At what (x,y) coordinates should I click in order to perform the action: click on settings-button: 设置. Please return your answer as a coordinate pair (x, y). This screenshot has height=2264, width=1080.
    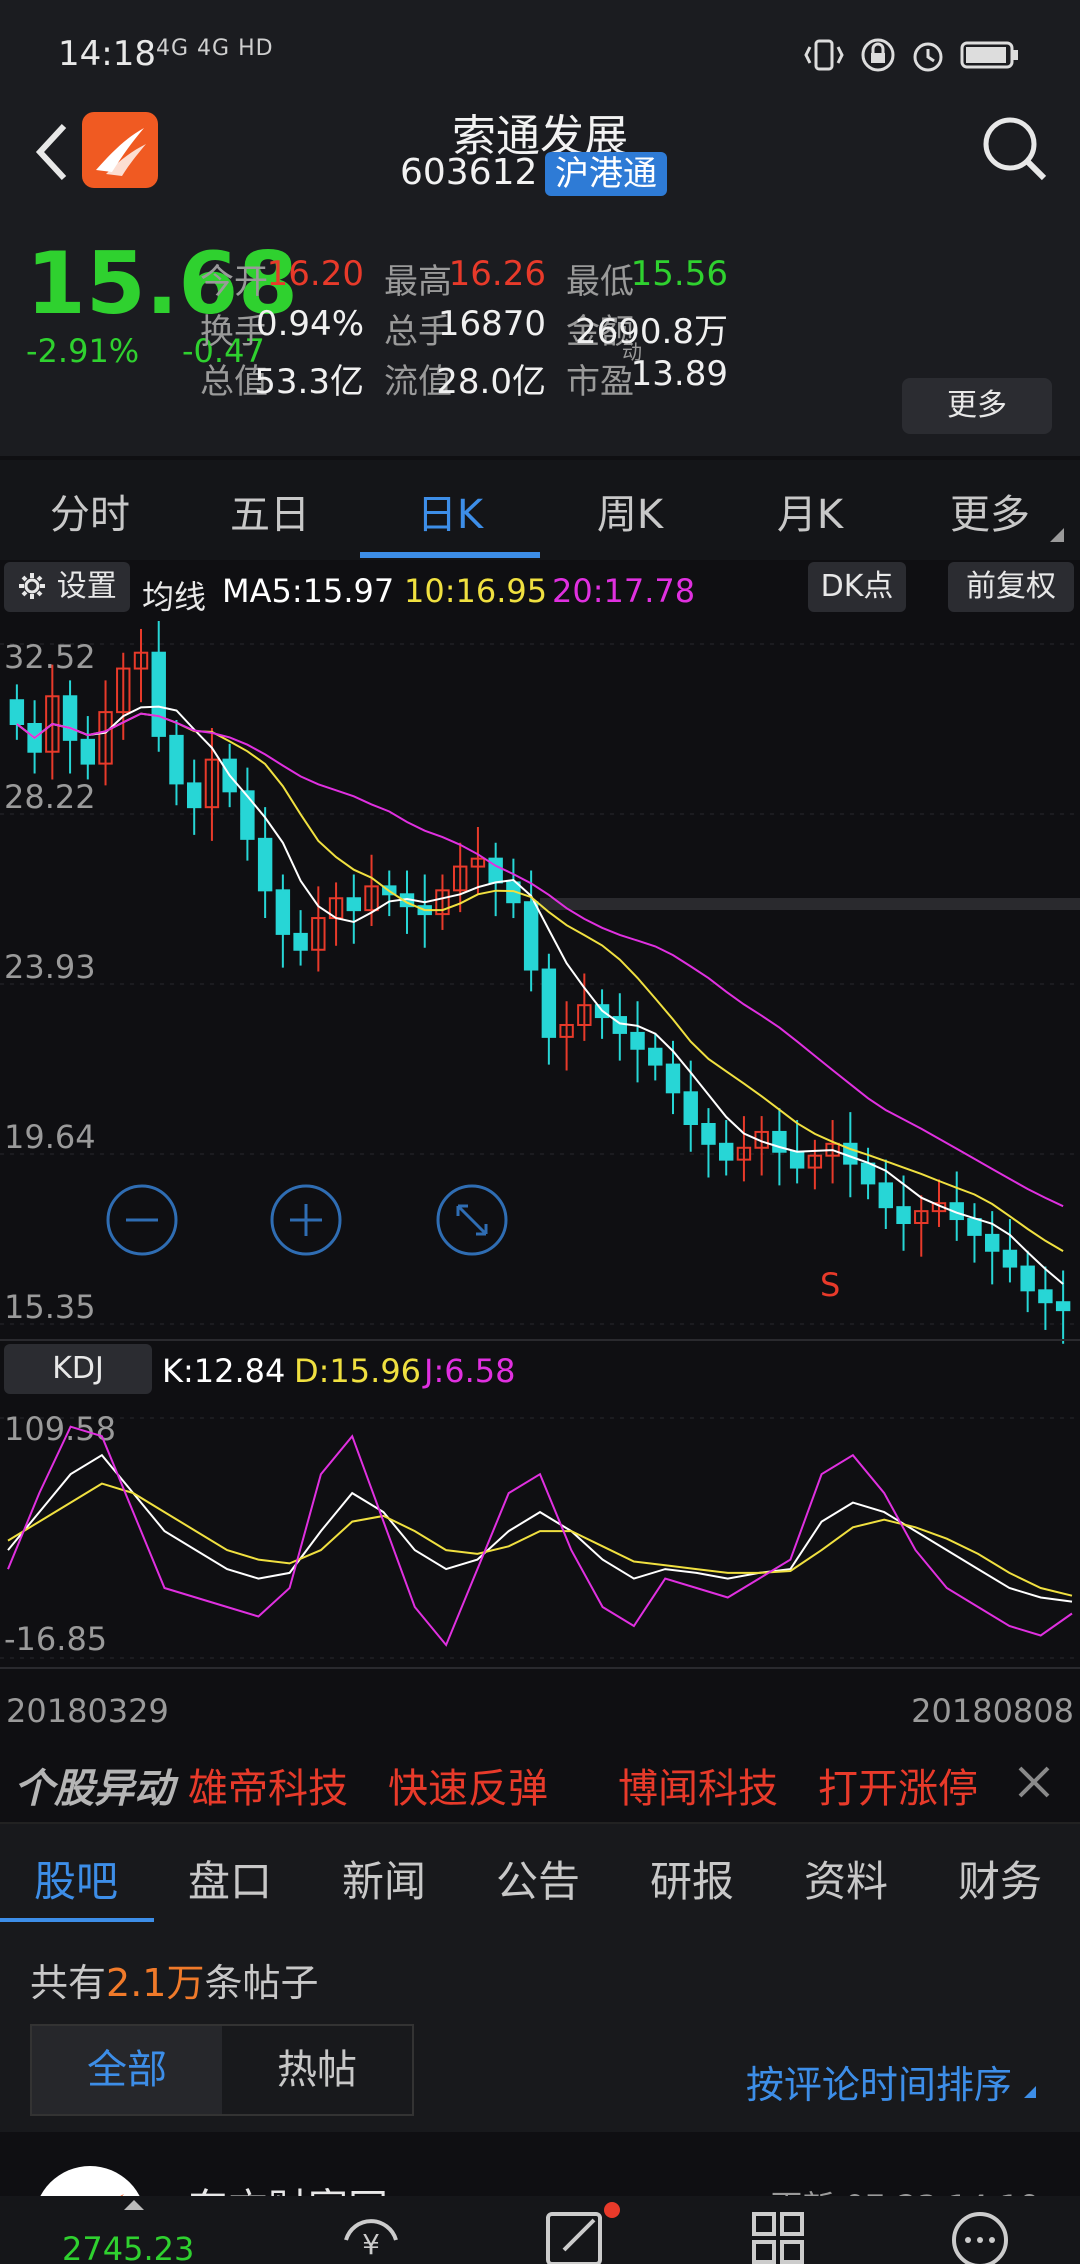
    Looking at the image, I should click on (67, 587).